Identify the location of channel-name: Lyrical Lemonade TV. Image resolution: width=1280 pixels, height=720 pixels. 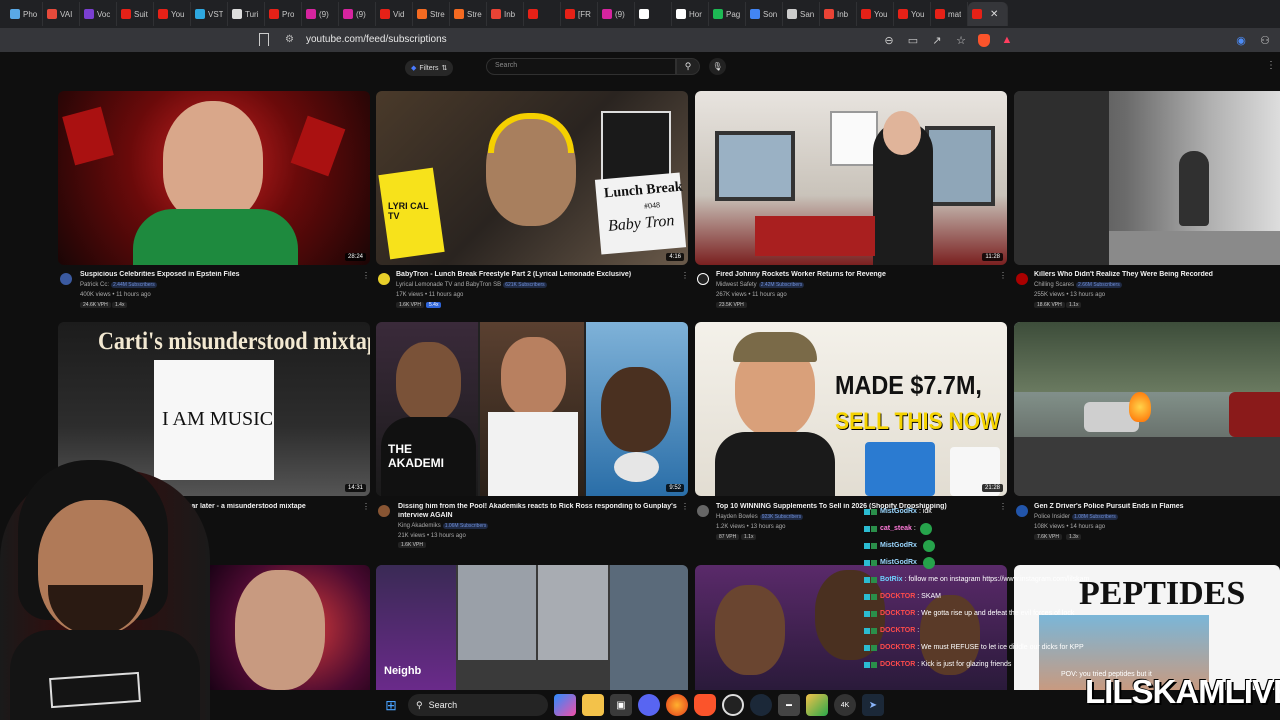
(424, 285).